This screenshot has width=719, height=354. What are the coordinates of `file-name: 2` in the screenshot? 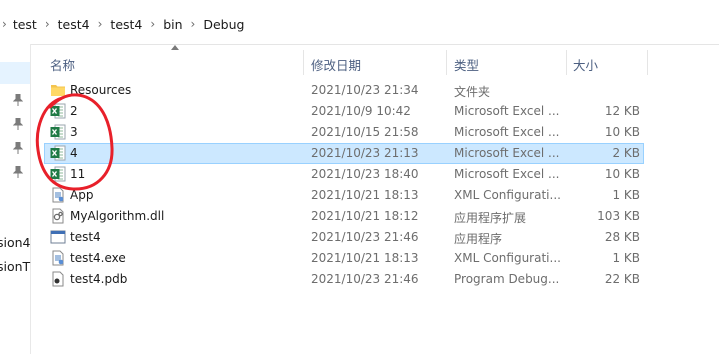 It's located at (74, 111).